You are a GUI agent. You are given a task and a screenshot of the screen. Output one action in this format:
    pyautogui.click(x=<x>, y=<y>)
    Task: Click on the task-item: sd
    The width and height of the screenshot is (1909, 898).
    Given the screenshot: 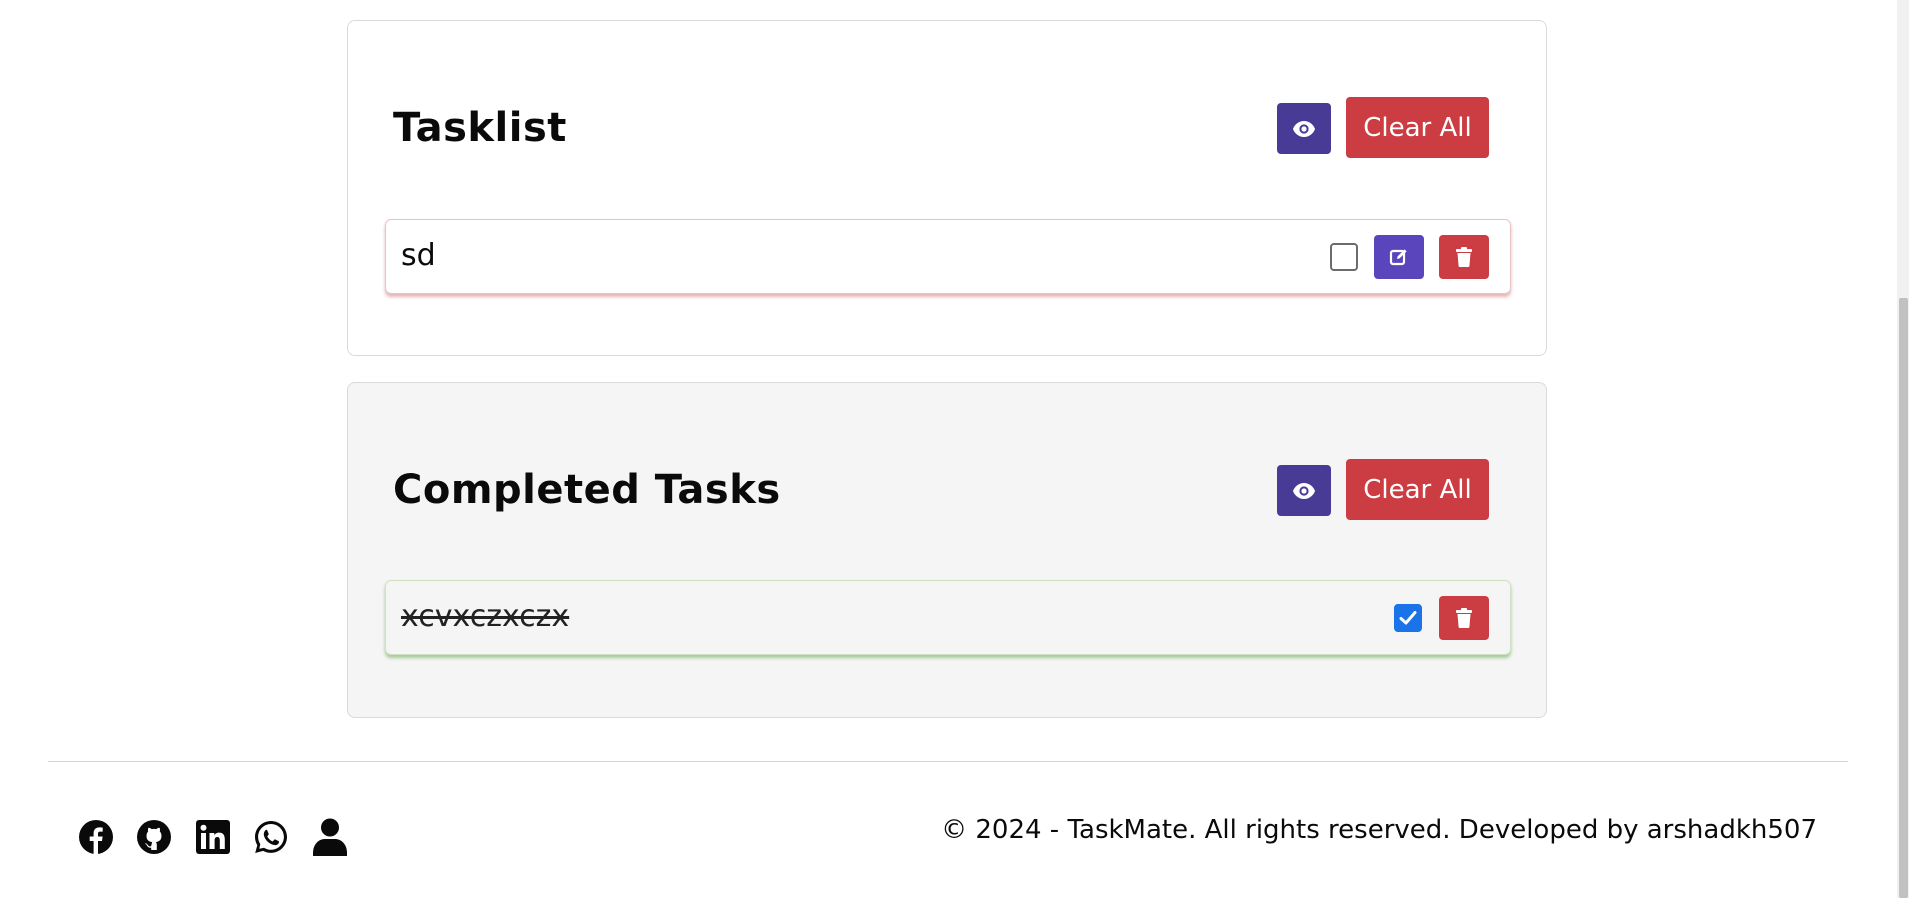 What is the action you would take?
    pyautogui.click(x=948, y=256)
    